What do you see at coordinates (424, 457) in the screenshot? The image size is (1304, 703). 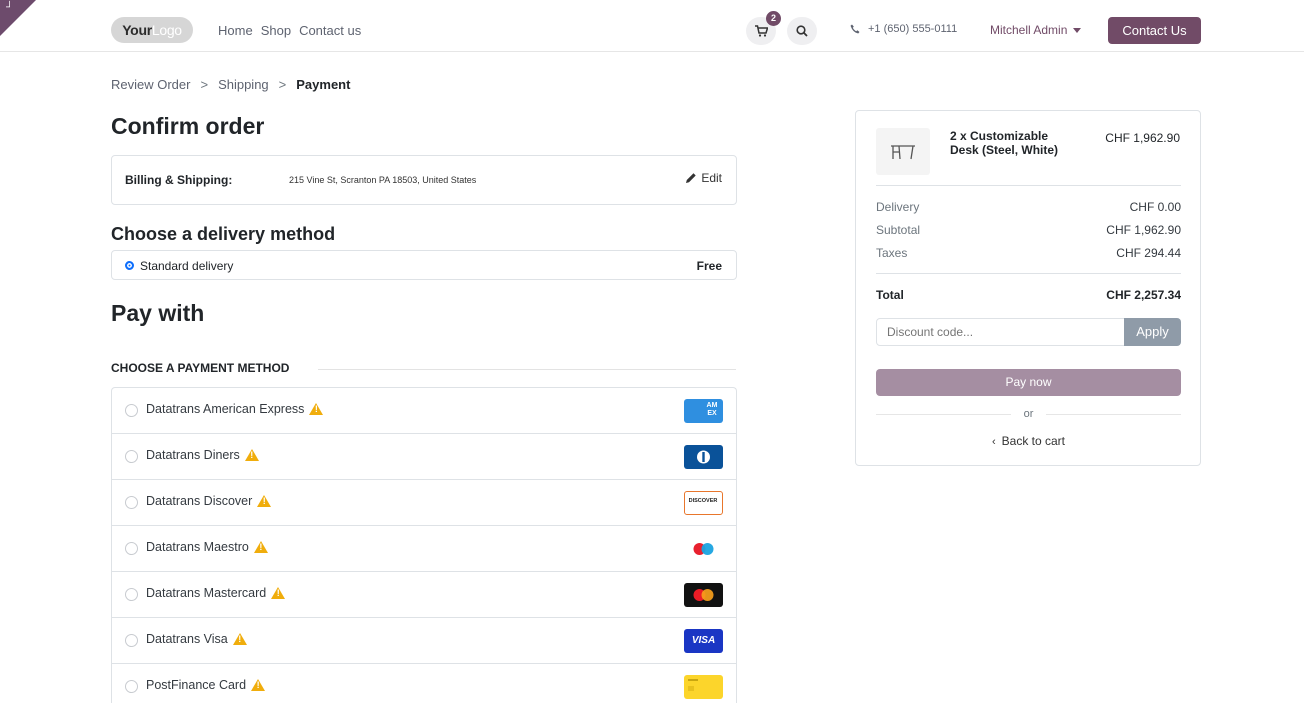 I see `payment-method-row: Datatrans Diners` at bounding box center [424, 457].